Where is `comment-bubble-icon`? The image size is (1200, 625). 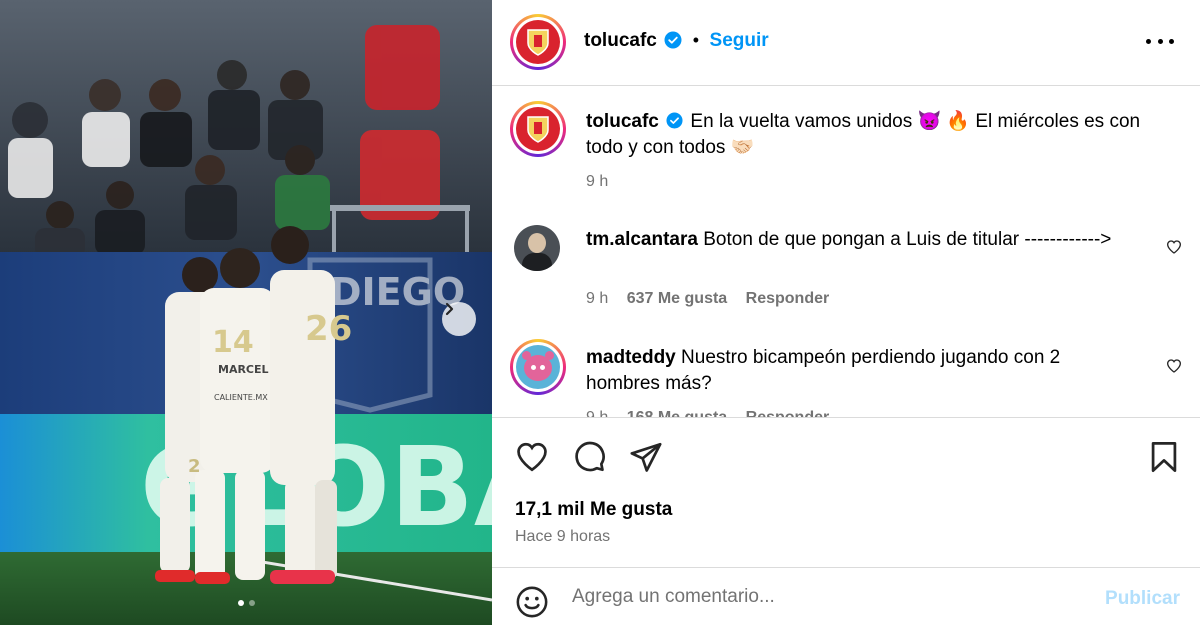 comment-bubble-icon is located at coordinates (589, 457).